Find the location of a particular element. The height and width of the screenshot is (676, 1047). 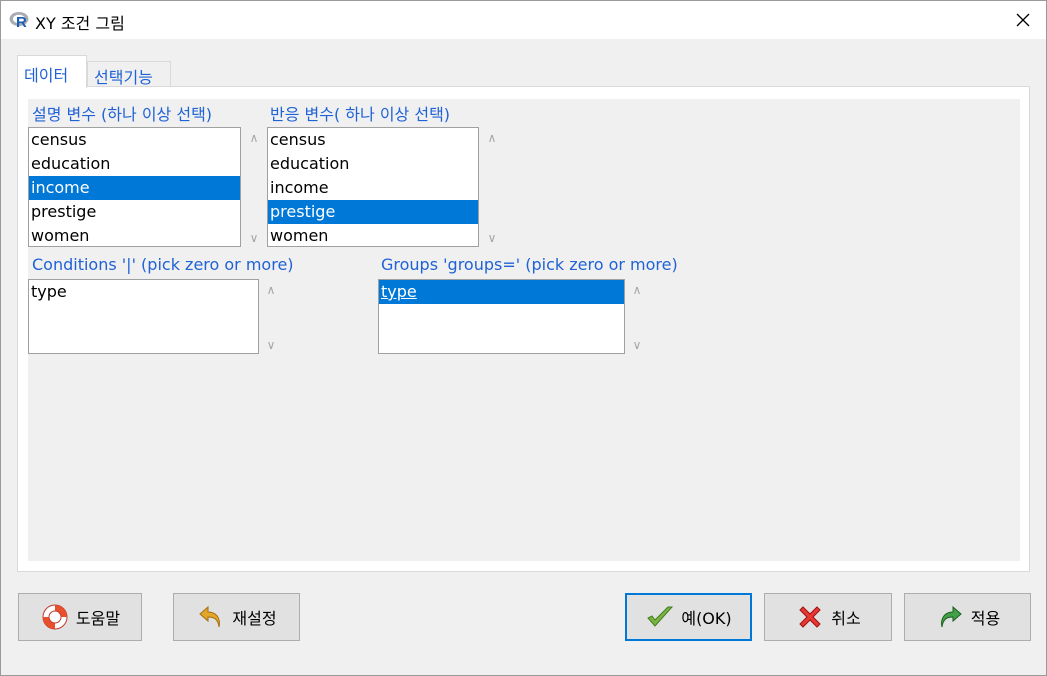

groups-scrollbar: ∧ ∨ is located at coordinates (637, 316).